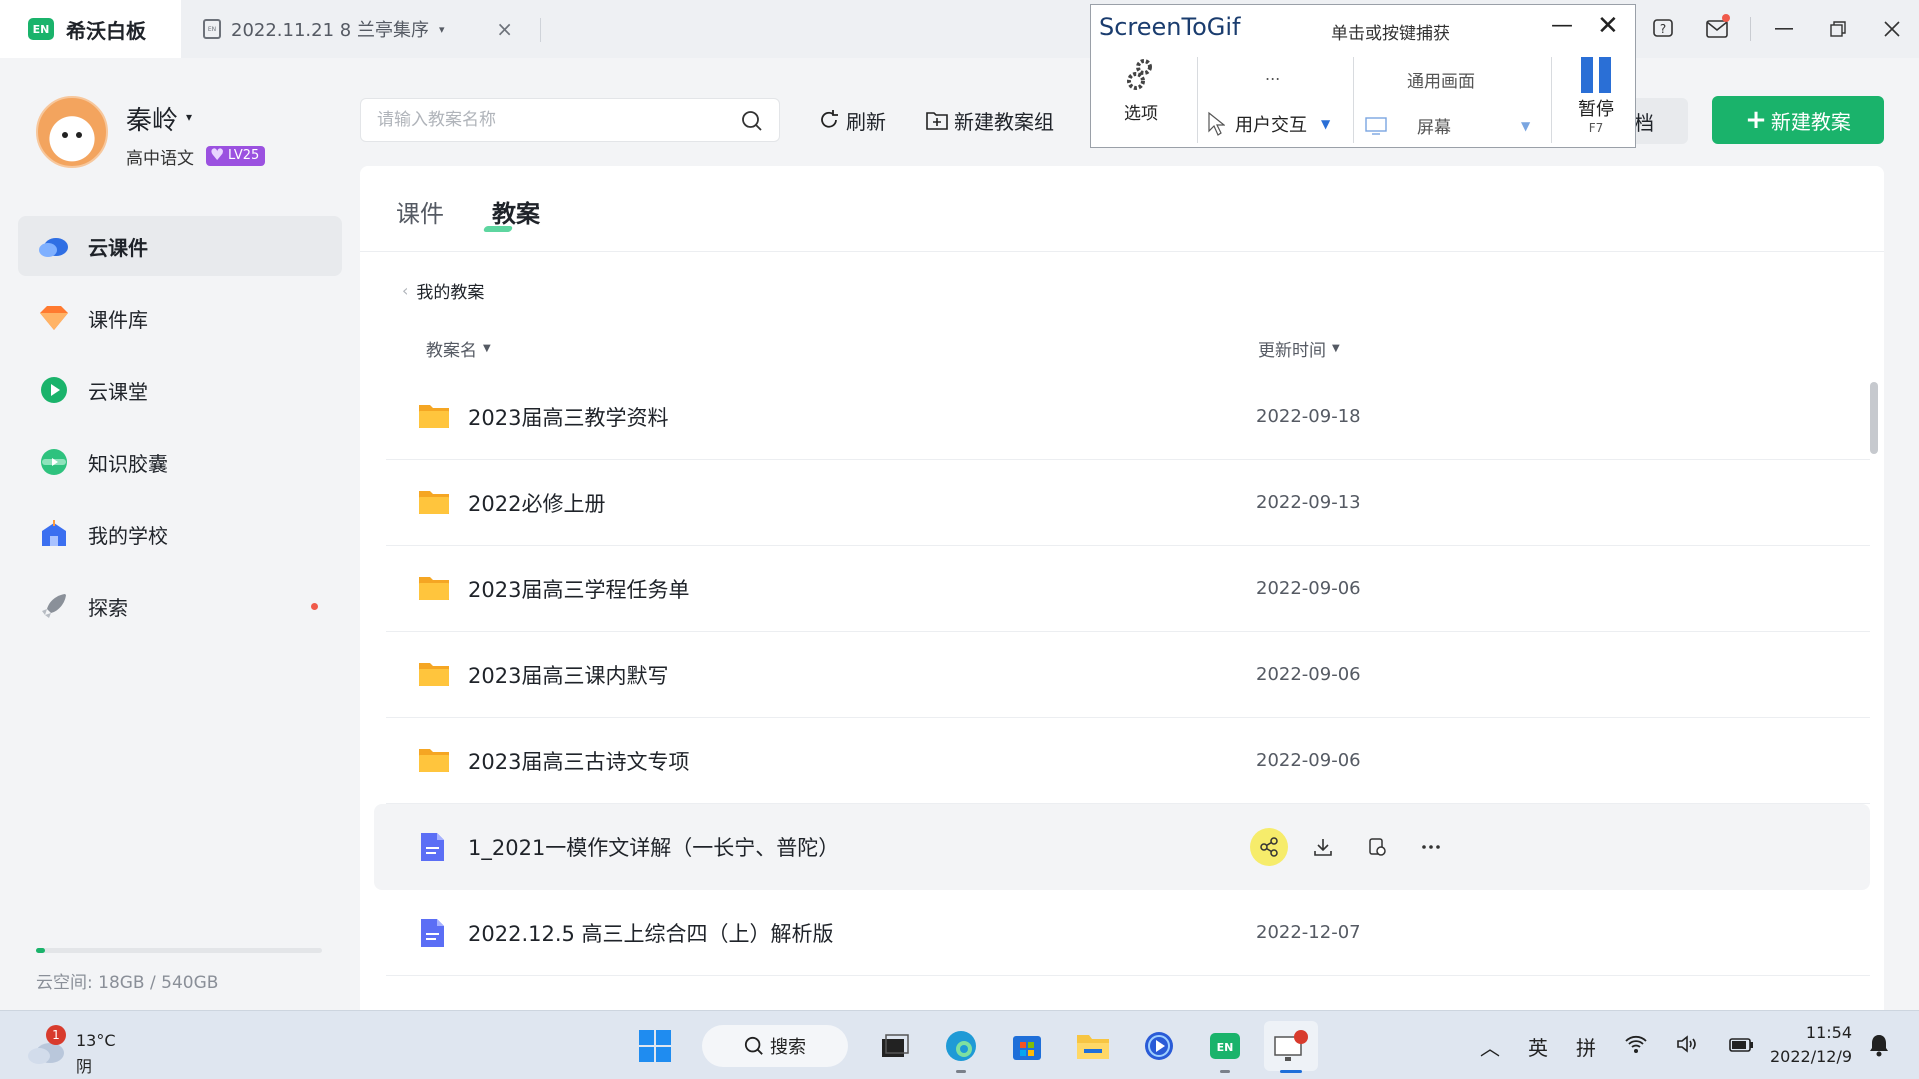  I want to click on capture-area-label: 屏幕, so click(1434, 128).